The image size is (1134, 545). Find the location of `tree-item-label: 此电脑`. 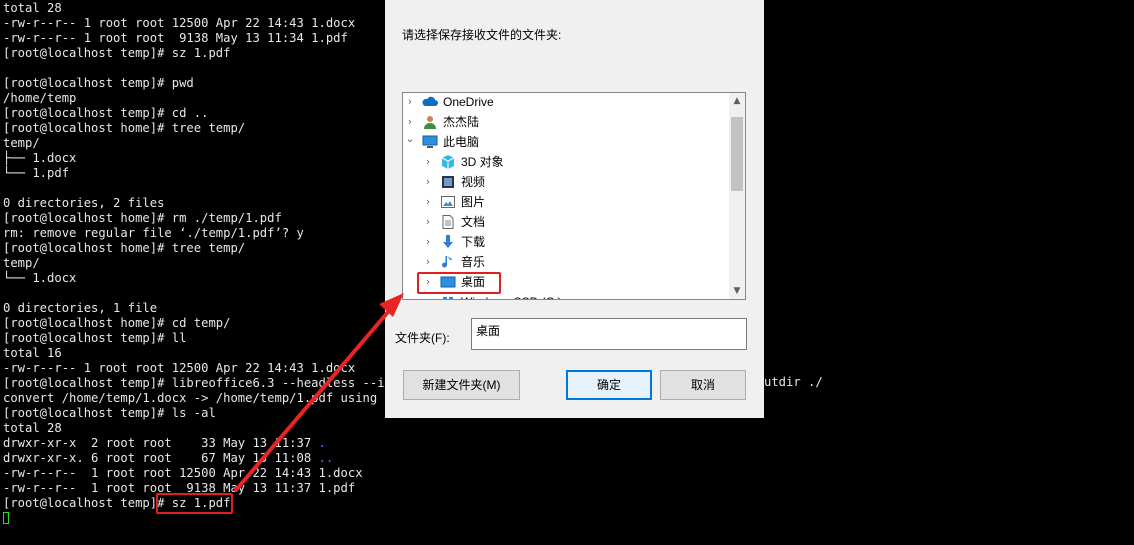

tree-item-label: 此电脑 is located at coordinates (461, 142).